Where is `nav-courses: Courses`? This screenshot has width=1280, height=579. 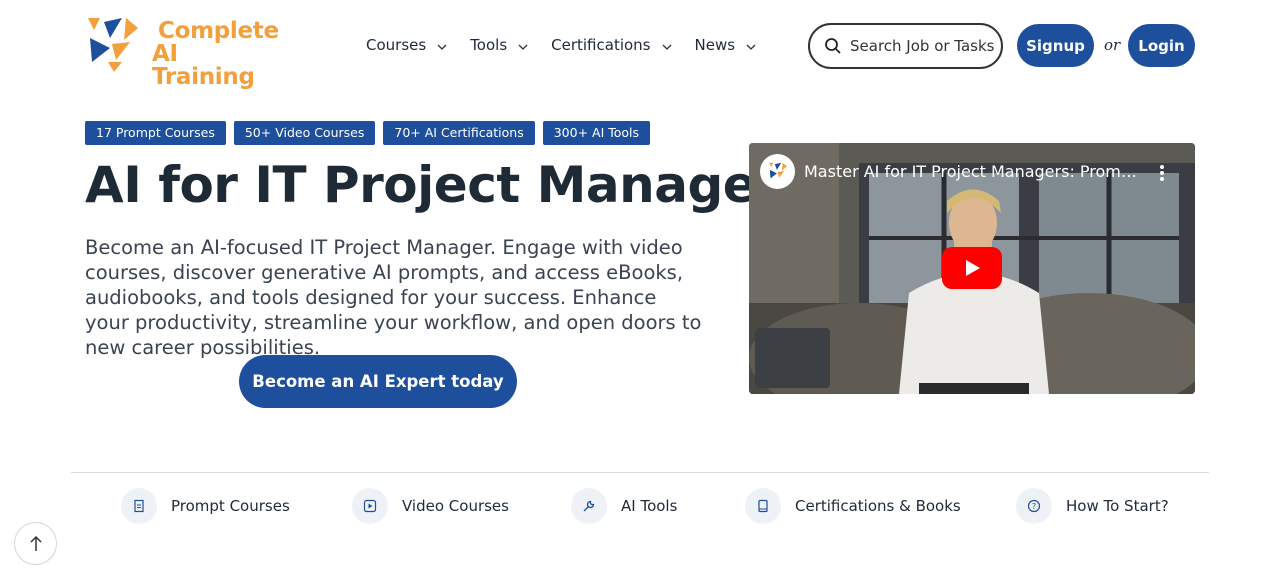
nav-courses: Courses is located at coordinates (407, 45).